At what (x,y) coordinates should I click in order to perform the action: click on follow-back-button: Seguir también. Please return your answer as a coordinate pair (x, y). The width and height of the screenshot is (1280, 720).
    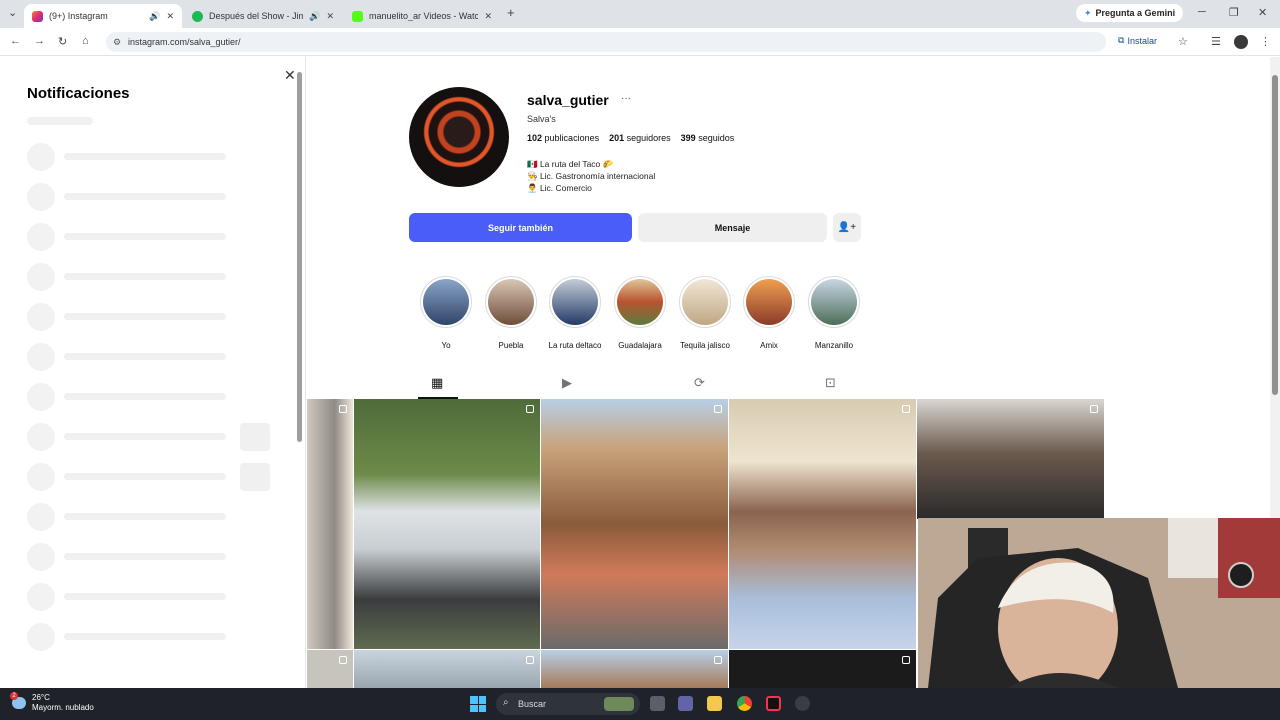
    Looking at the image, I should click on (520, 227).